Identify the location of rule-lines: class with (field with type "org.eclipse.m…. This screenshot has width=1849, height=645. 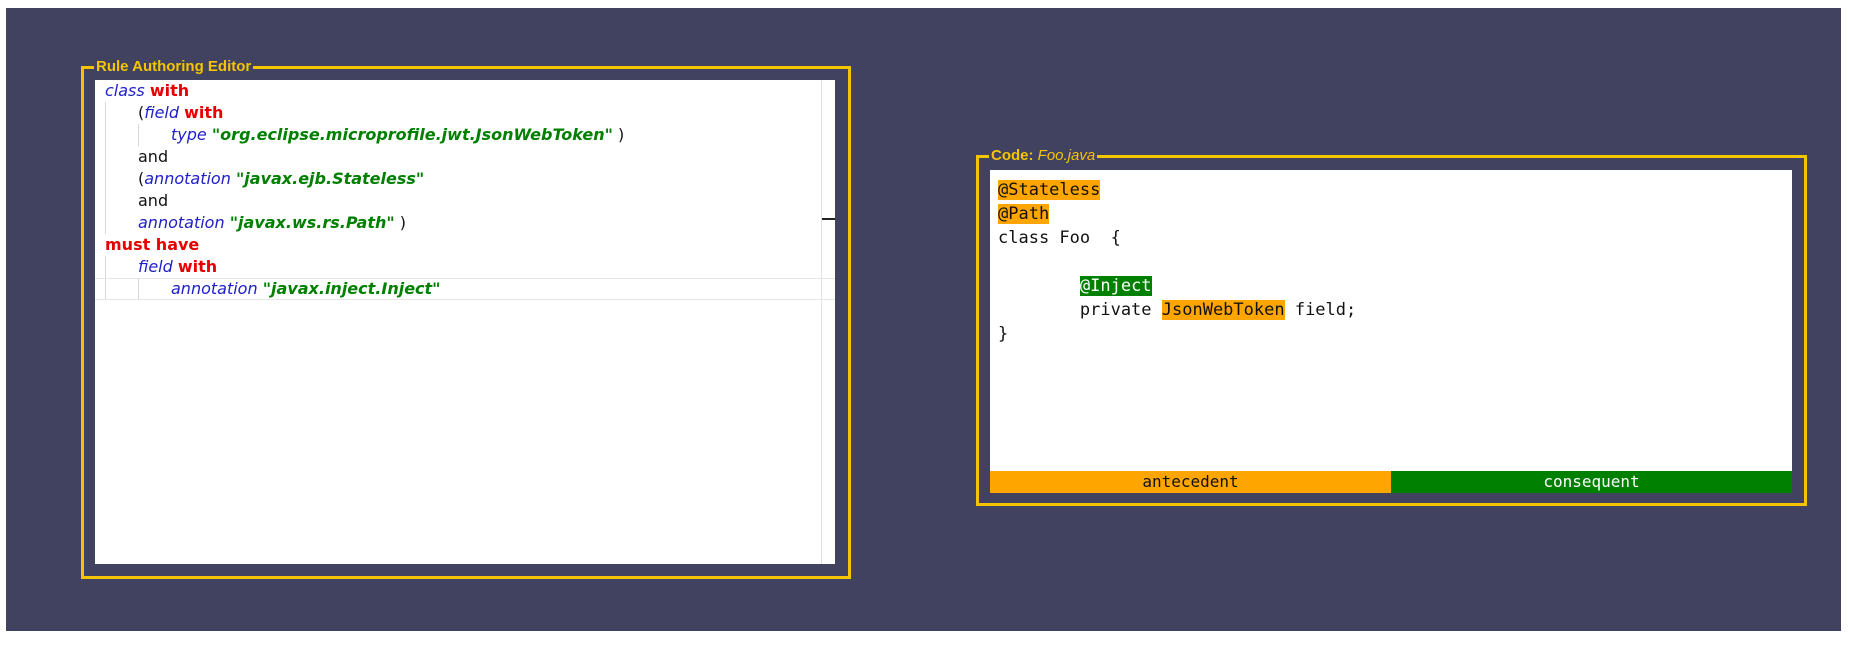
(465, 190).